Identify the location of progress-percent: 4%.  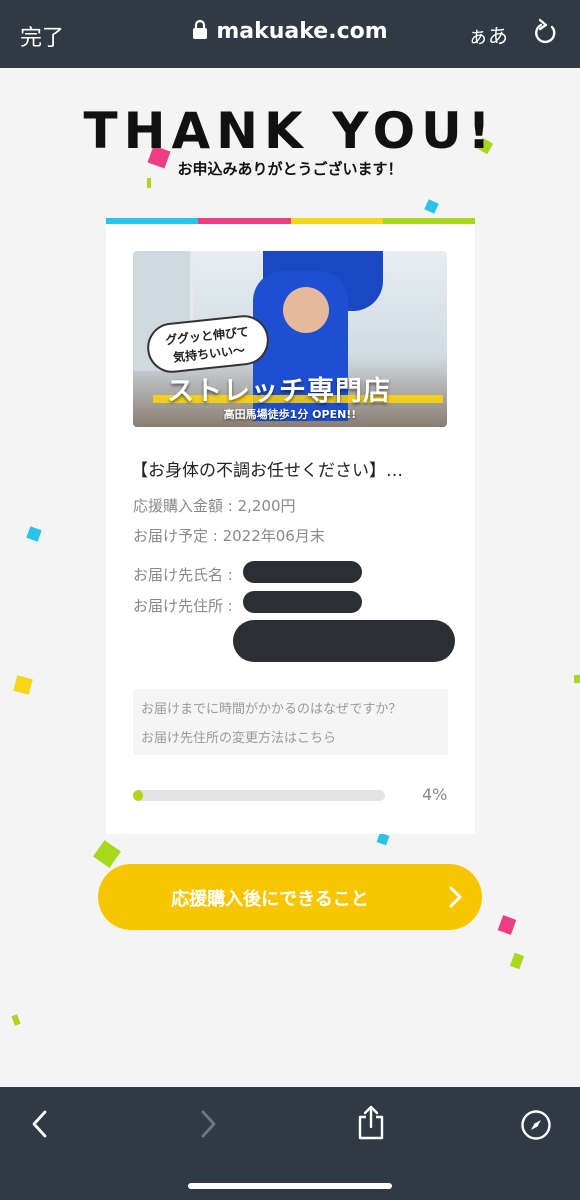
(435, 794).